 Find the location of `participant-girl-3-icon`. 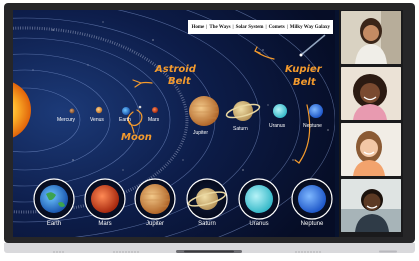

participant-girl-3-icon is located at coordinates (371, 149).